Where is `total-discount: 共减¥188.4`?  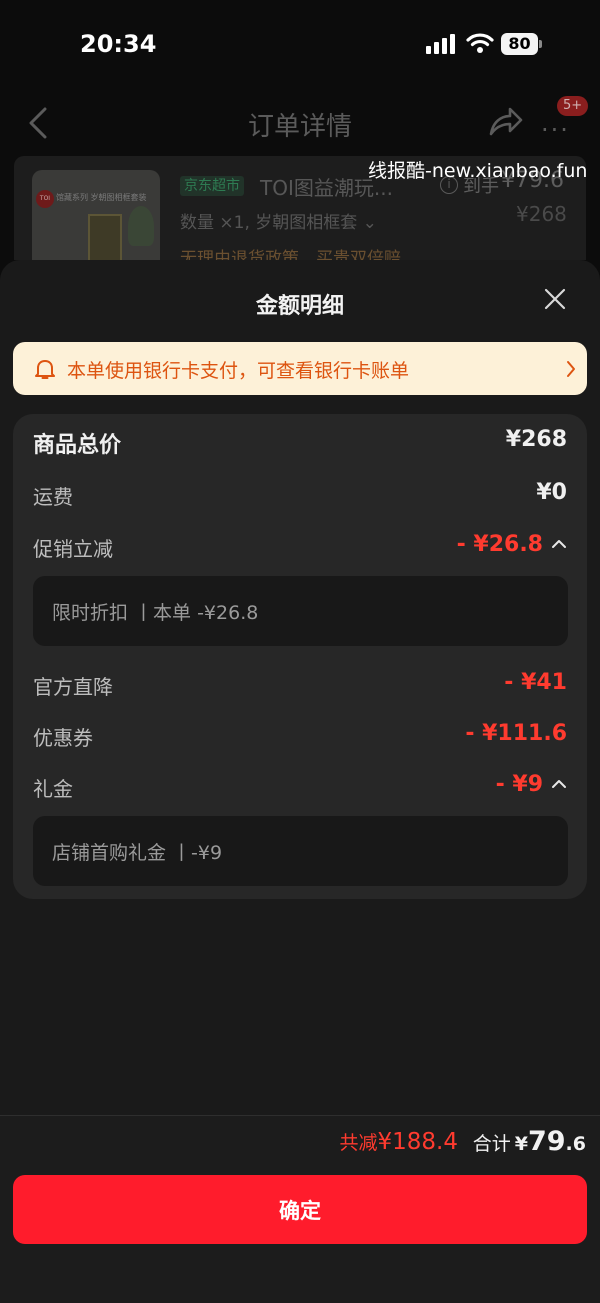
total-discount: 共减¥188.4 is located at coordinates (399, 1141).